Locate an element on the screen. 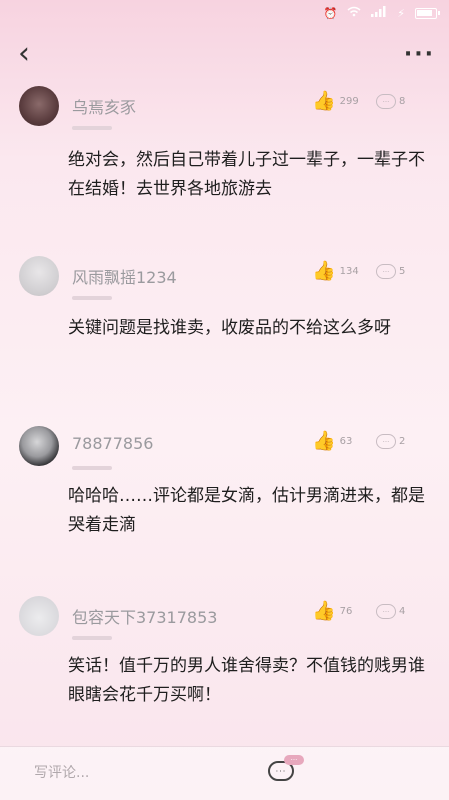  like-button: 👍 134 is located at coordinates (335, 271).